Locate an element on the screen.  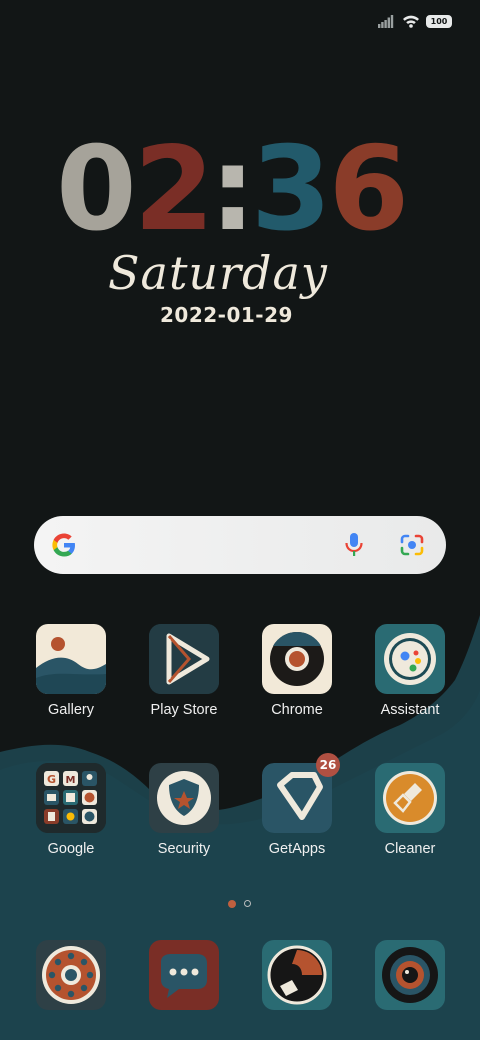
app-label: Gallery is located at coordinates (71, 710).